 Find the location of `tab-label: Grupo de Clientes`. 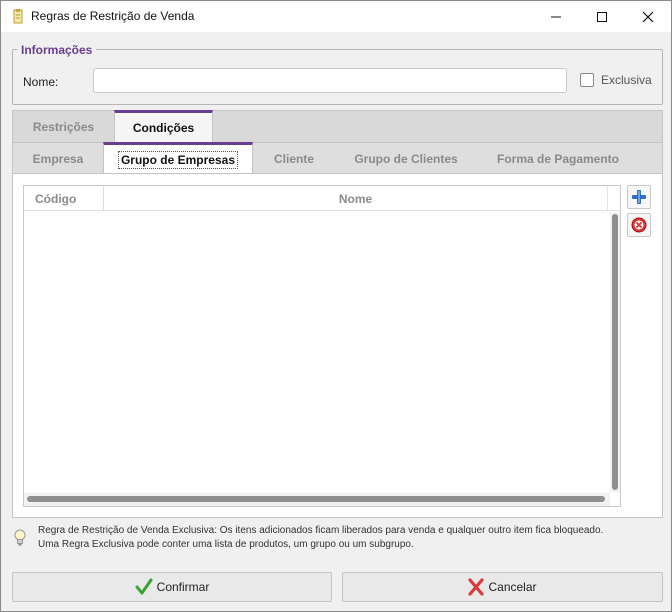

tab-label: Grupo de Clientes is located at coordinates (406, 158).